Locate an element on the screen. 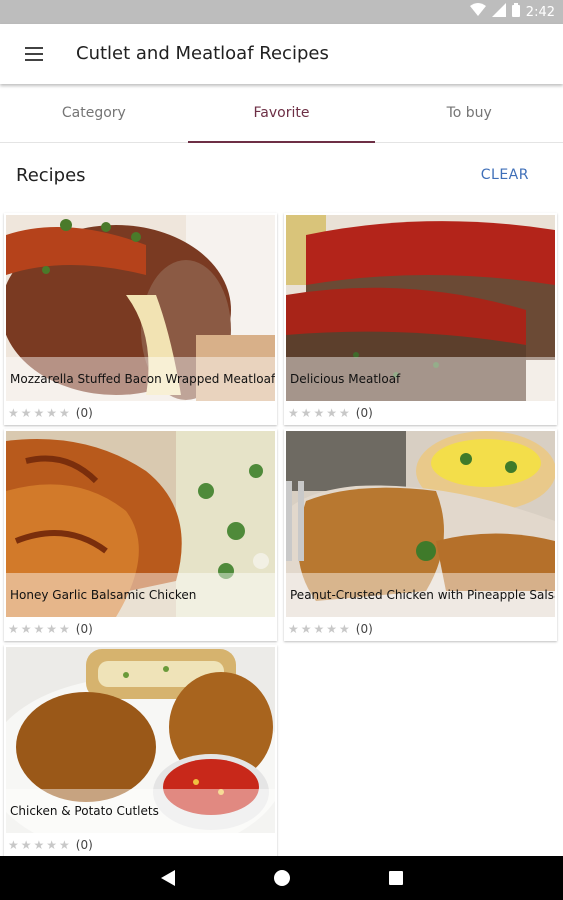 This screenshot has width=563, height=900. recents-icon is located at coordinates (396, 878).